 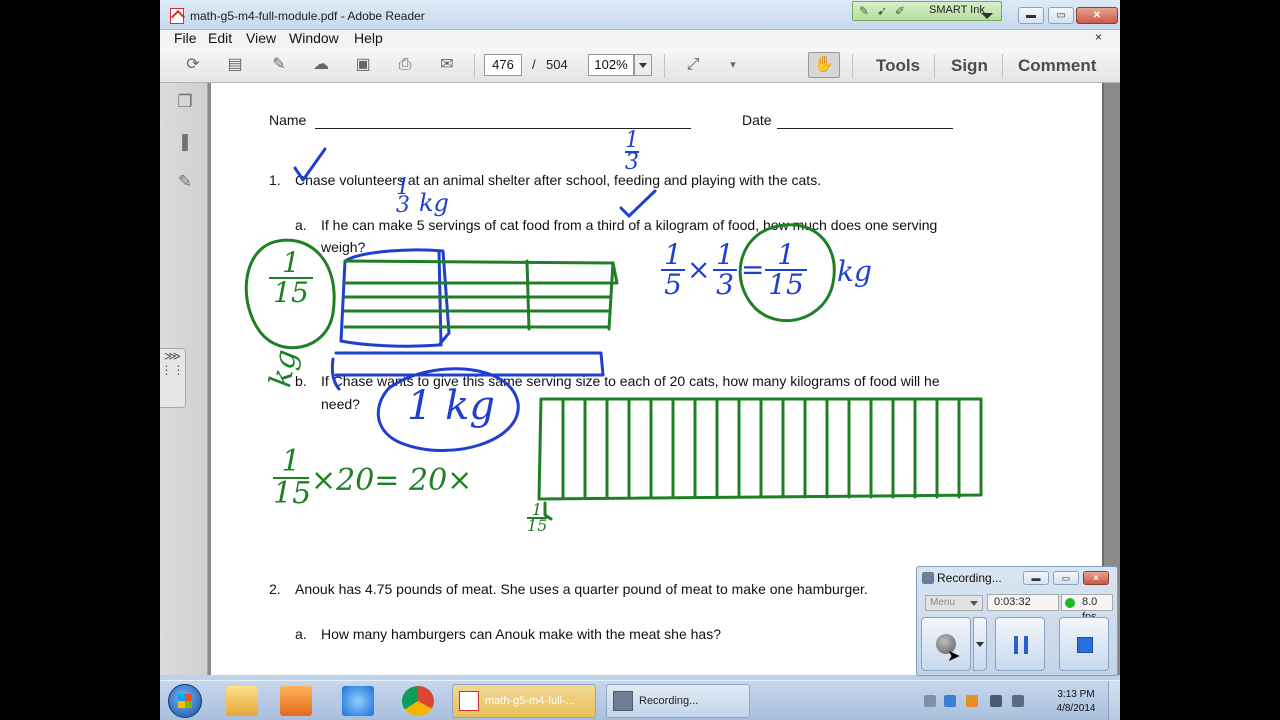 I want to click on media-player-icon, so click(x=296, y=701).